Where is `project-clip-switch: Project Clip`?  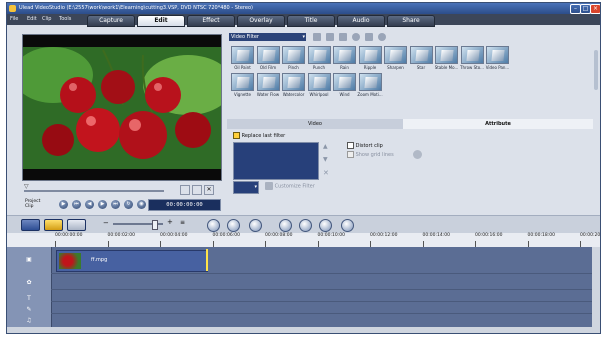
project-clip-switch: Project Clip is located at coordinates (40, 205).